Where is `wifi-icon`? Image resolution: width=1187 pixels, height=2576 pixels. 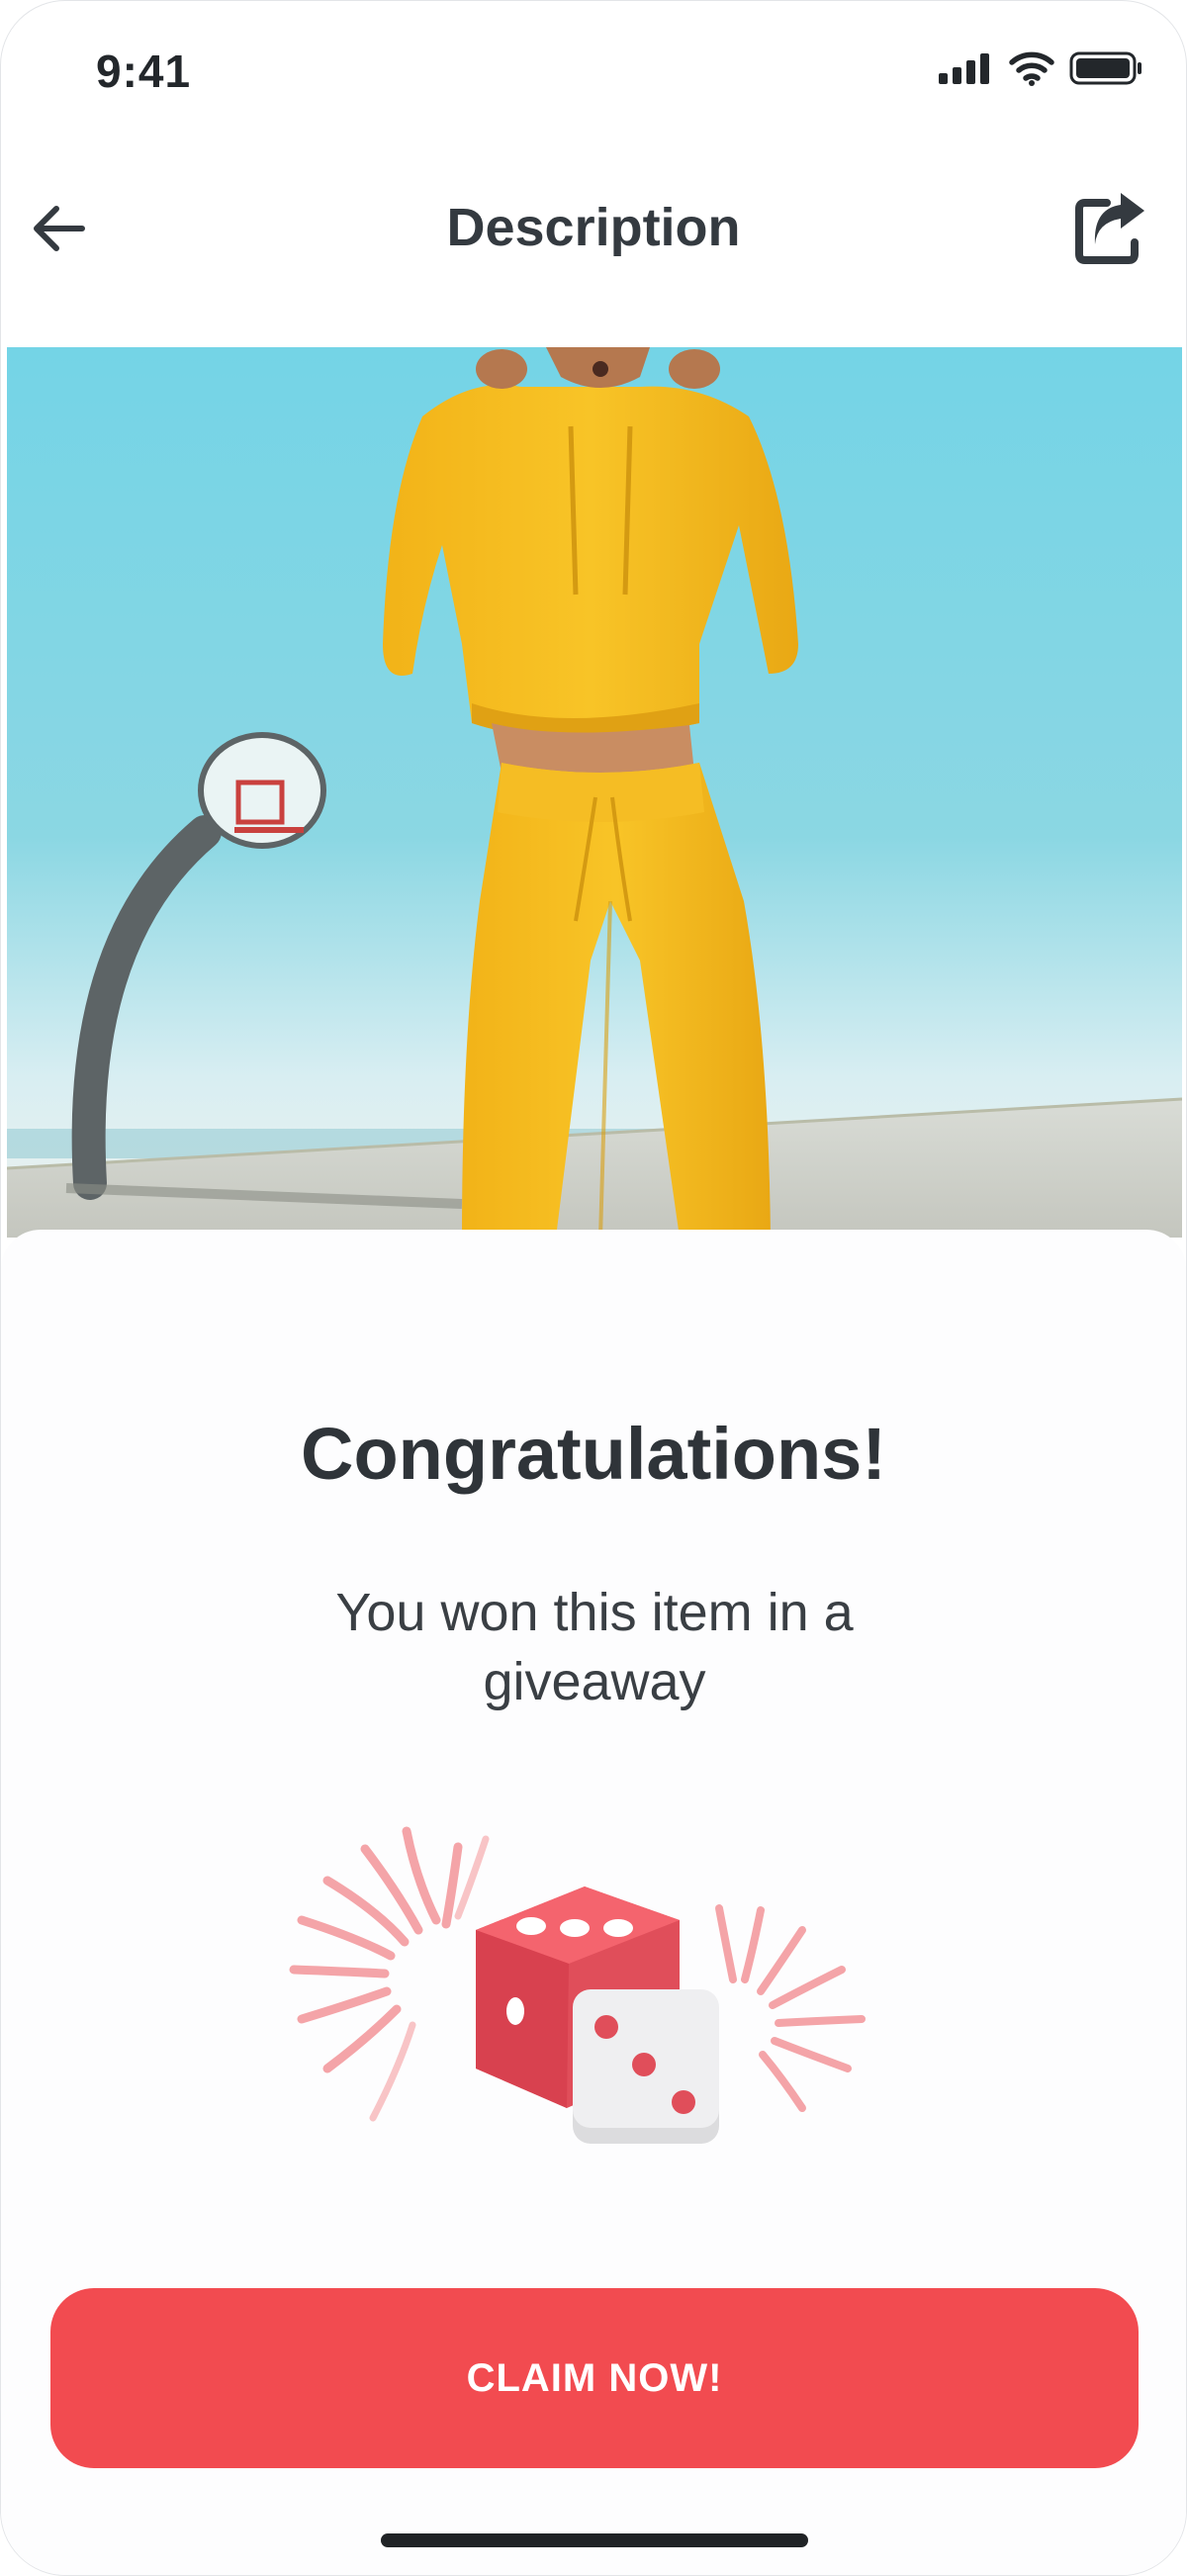 wifi-icon is located at coordinates (1031, 70).